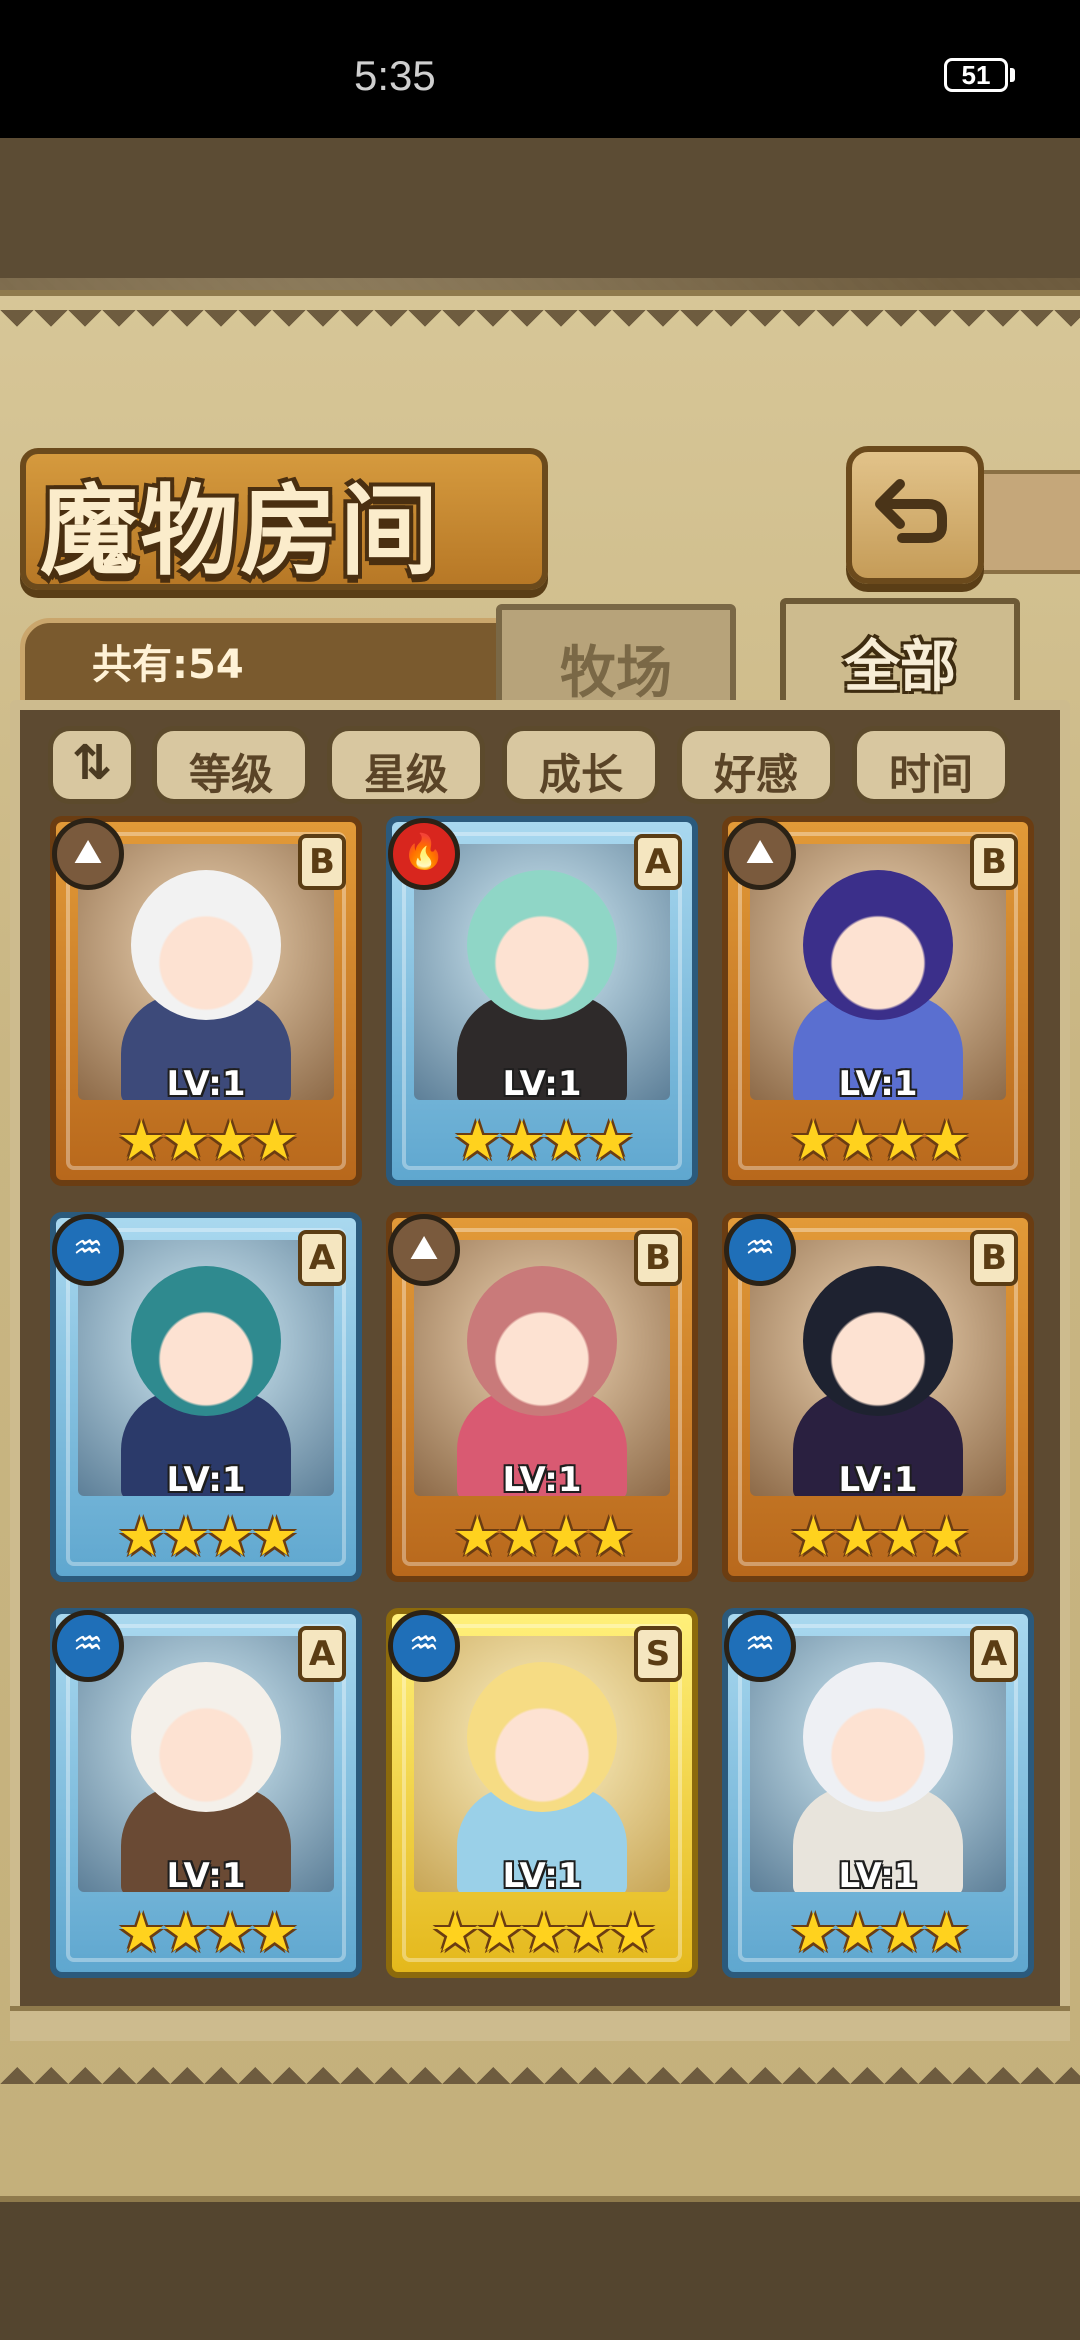  I want to click on sort-level-label: 等级, so click(230, 774).